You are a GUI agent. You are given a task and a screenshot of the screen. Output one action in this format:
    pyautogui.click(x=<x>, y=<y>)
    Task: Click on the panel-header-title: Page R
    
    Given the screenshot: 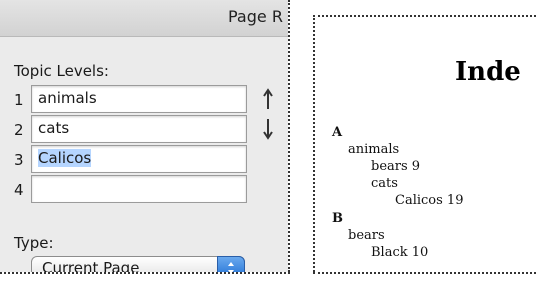 What is the action you would take?
    pyautogui.click(x=255, y=16)
    